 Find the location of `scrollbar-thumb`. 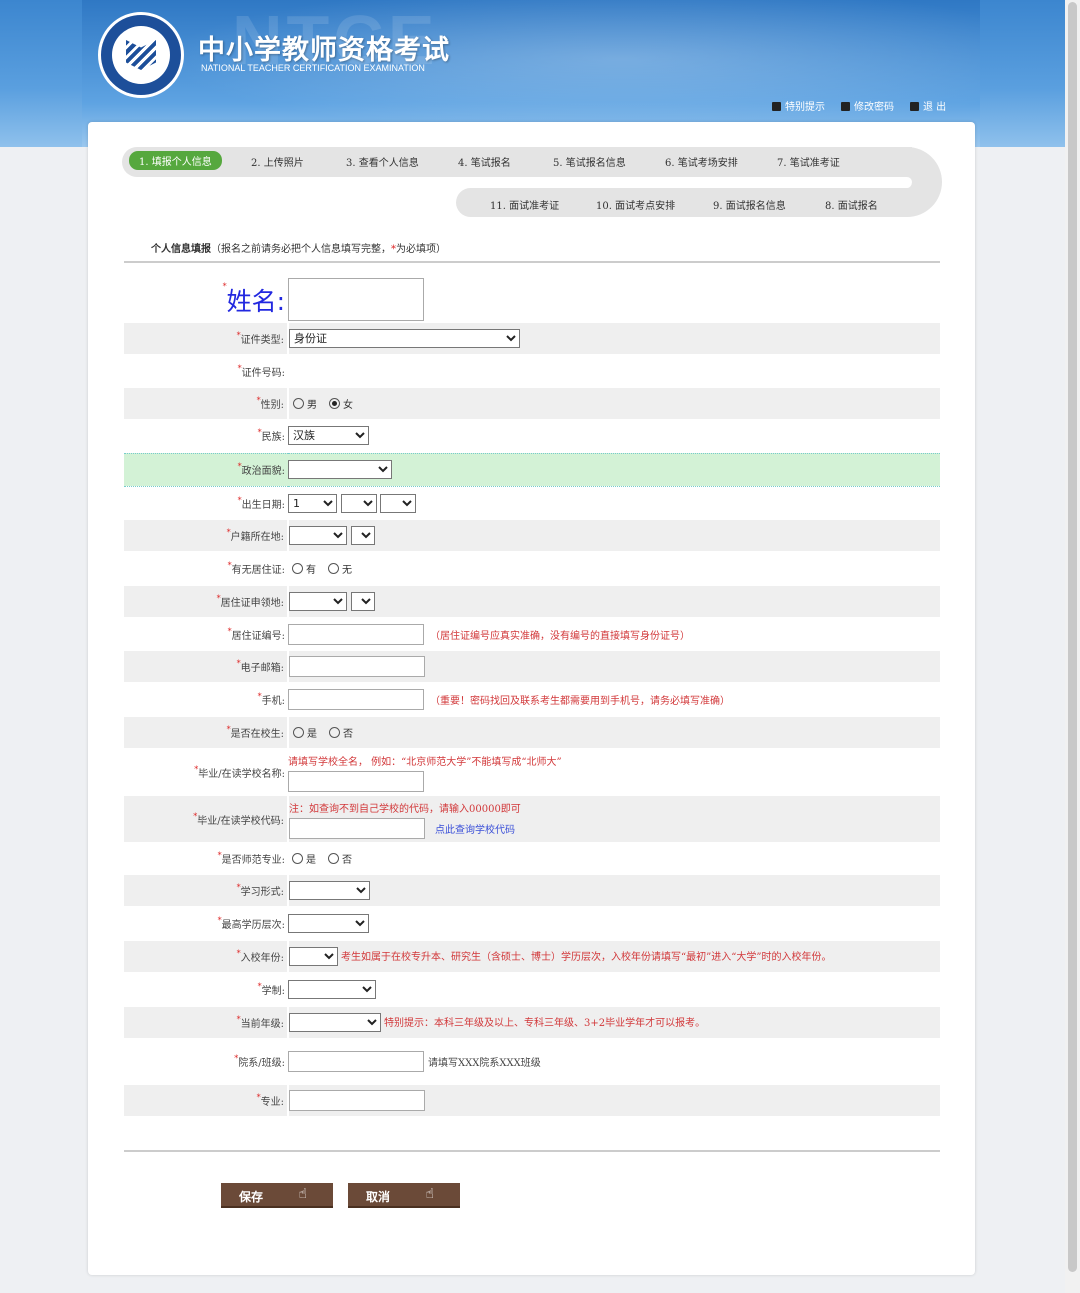

scrollbar-thumb is located at coordinates (1072, 637).